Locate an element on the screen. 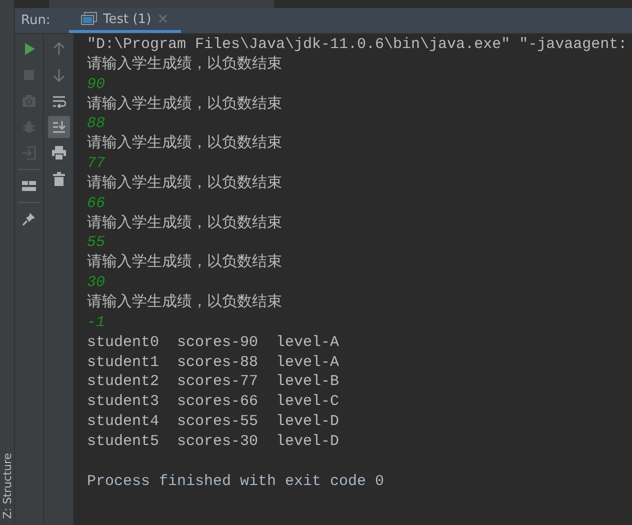 This screenshot has height=525, width=632. panel-label: Run: is located at coordinates (36, 21).